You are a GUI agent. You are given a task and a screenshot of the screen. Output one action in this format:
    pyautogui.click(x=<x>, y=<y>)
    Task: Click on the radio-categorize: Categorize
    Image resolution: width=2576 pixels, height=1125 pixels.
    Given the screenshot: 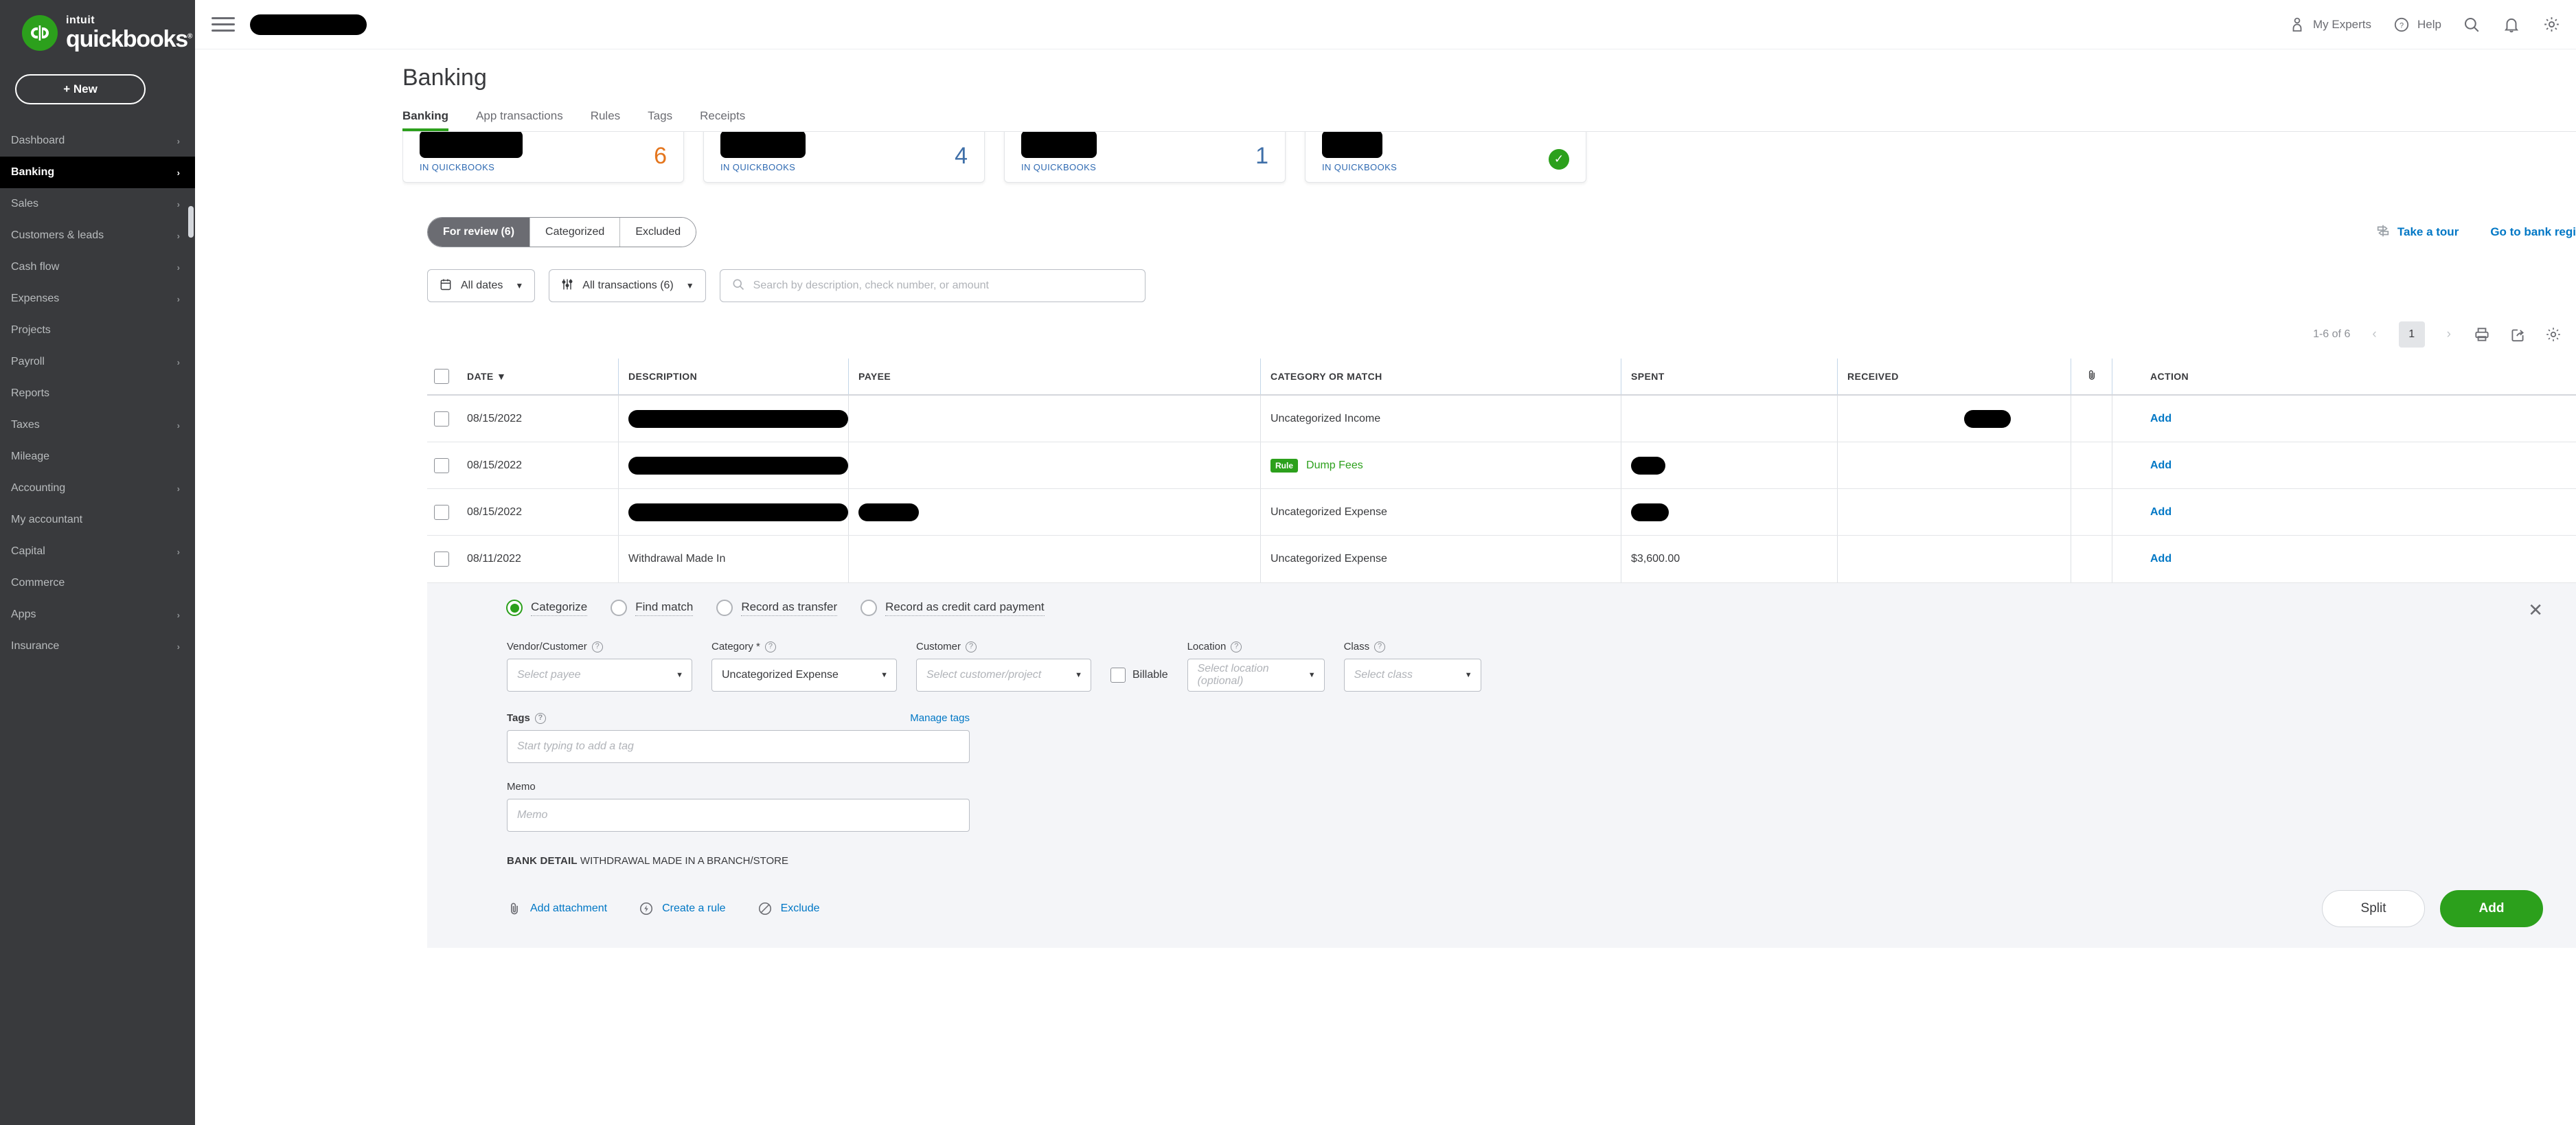 What is the action you would take?
    pyautogui.click(x=547, y=608)
    